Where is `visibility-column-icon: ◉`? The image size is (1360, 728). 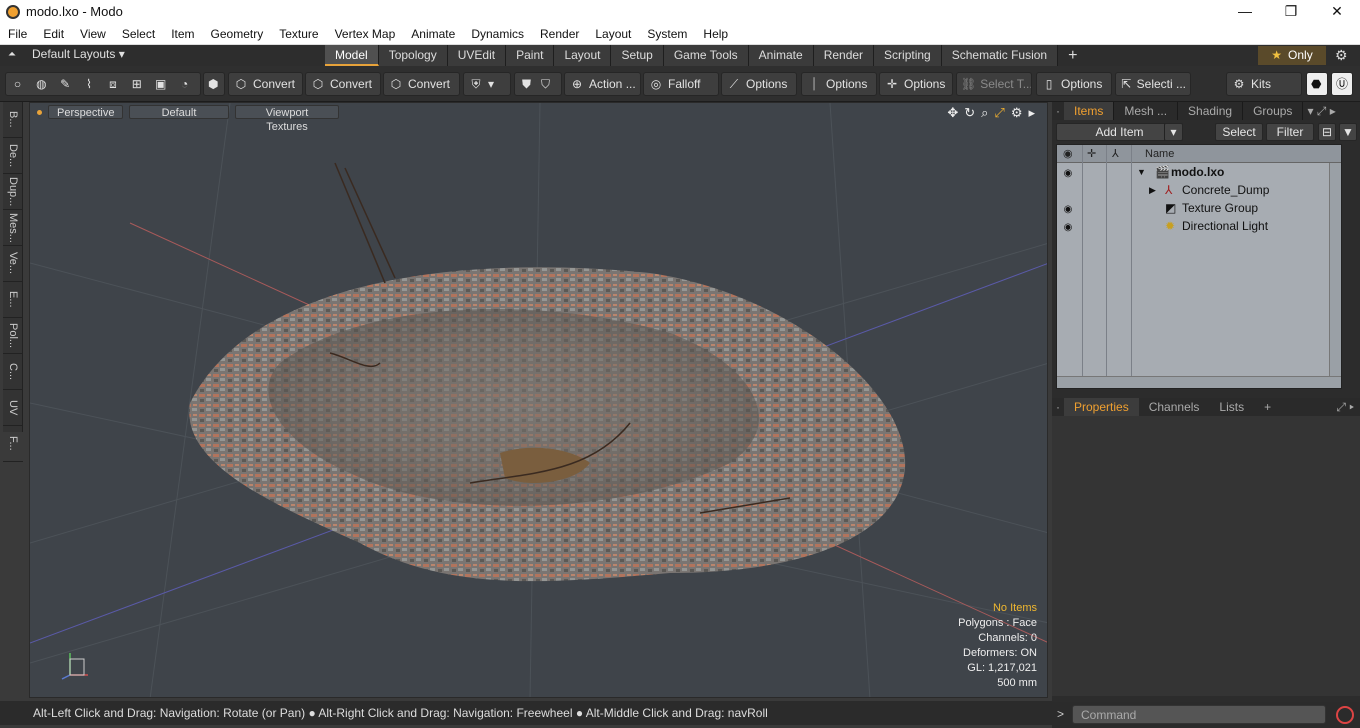 visibility-column-icon: ◉ is located at coordinates (1068, 153).